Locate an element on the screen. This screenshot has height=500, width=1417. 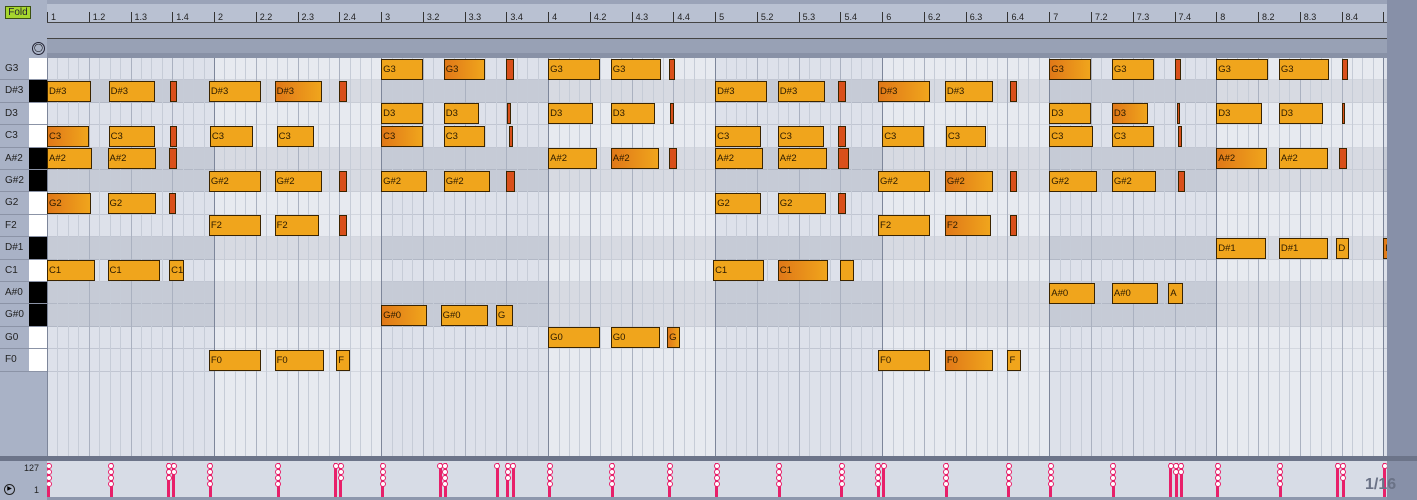
loop-brace is located at coordinates (717, 30).